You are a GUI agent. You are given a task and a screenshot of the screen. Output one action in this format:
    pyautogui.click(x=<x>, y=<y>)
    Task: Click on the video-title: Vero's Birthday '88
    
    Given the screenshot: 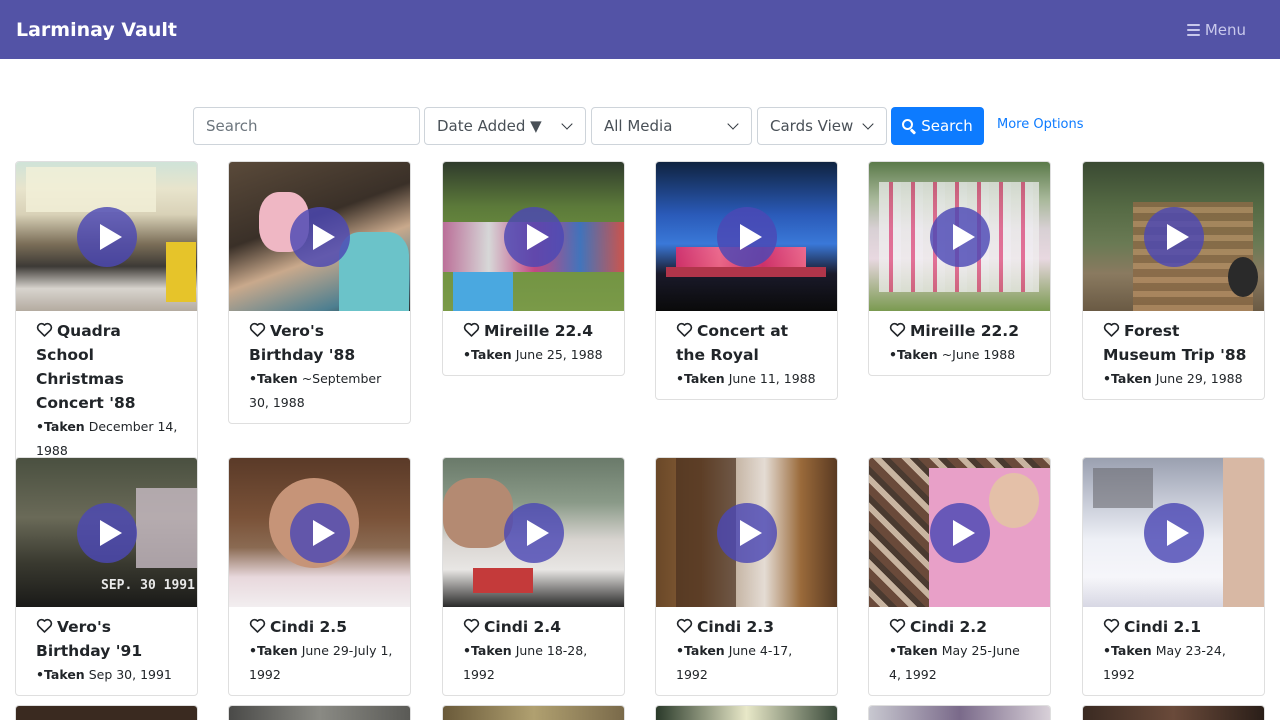 What is the action you would take?
    pyautogui.click(x=321, y=343)
    